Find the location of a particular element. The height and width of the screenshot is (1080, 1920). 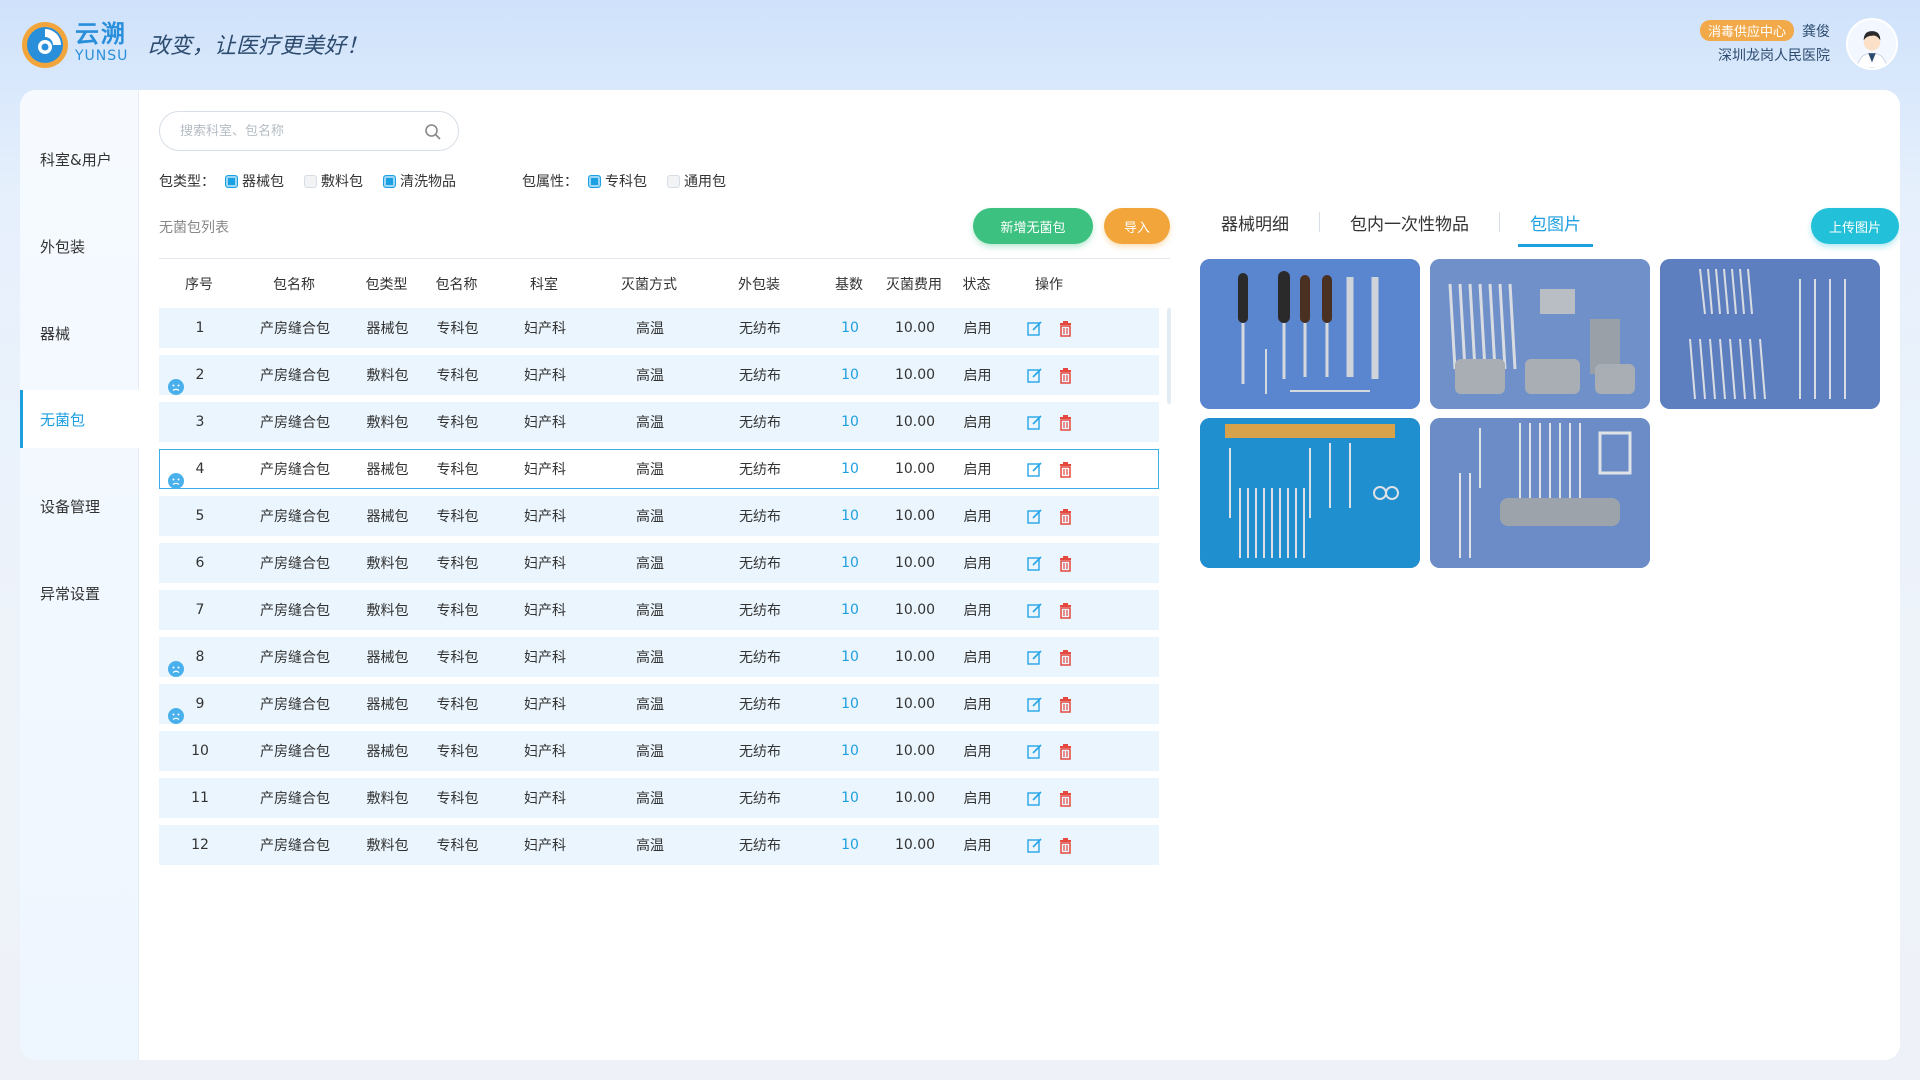

pack-name: 产房缝合包 is located at coordinates (295, 517).